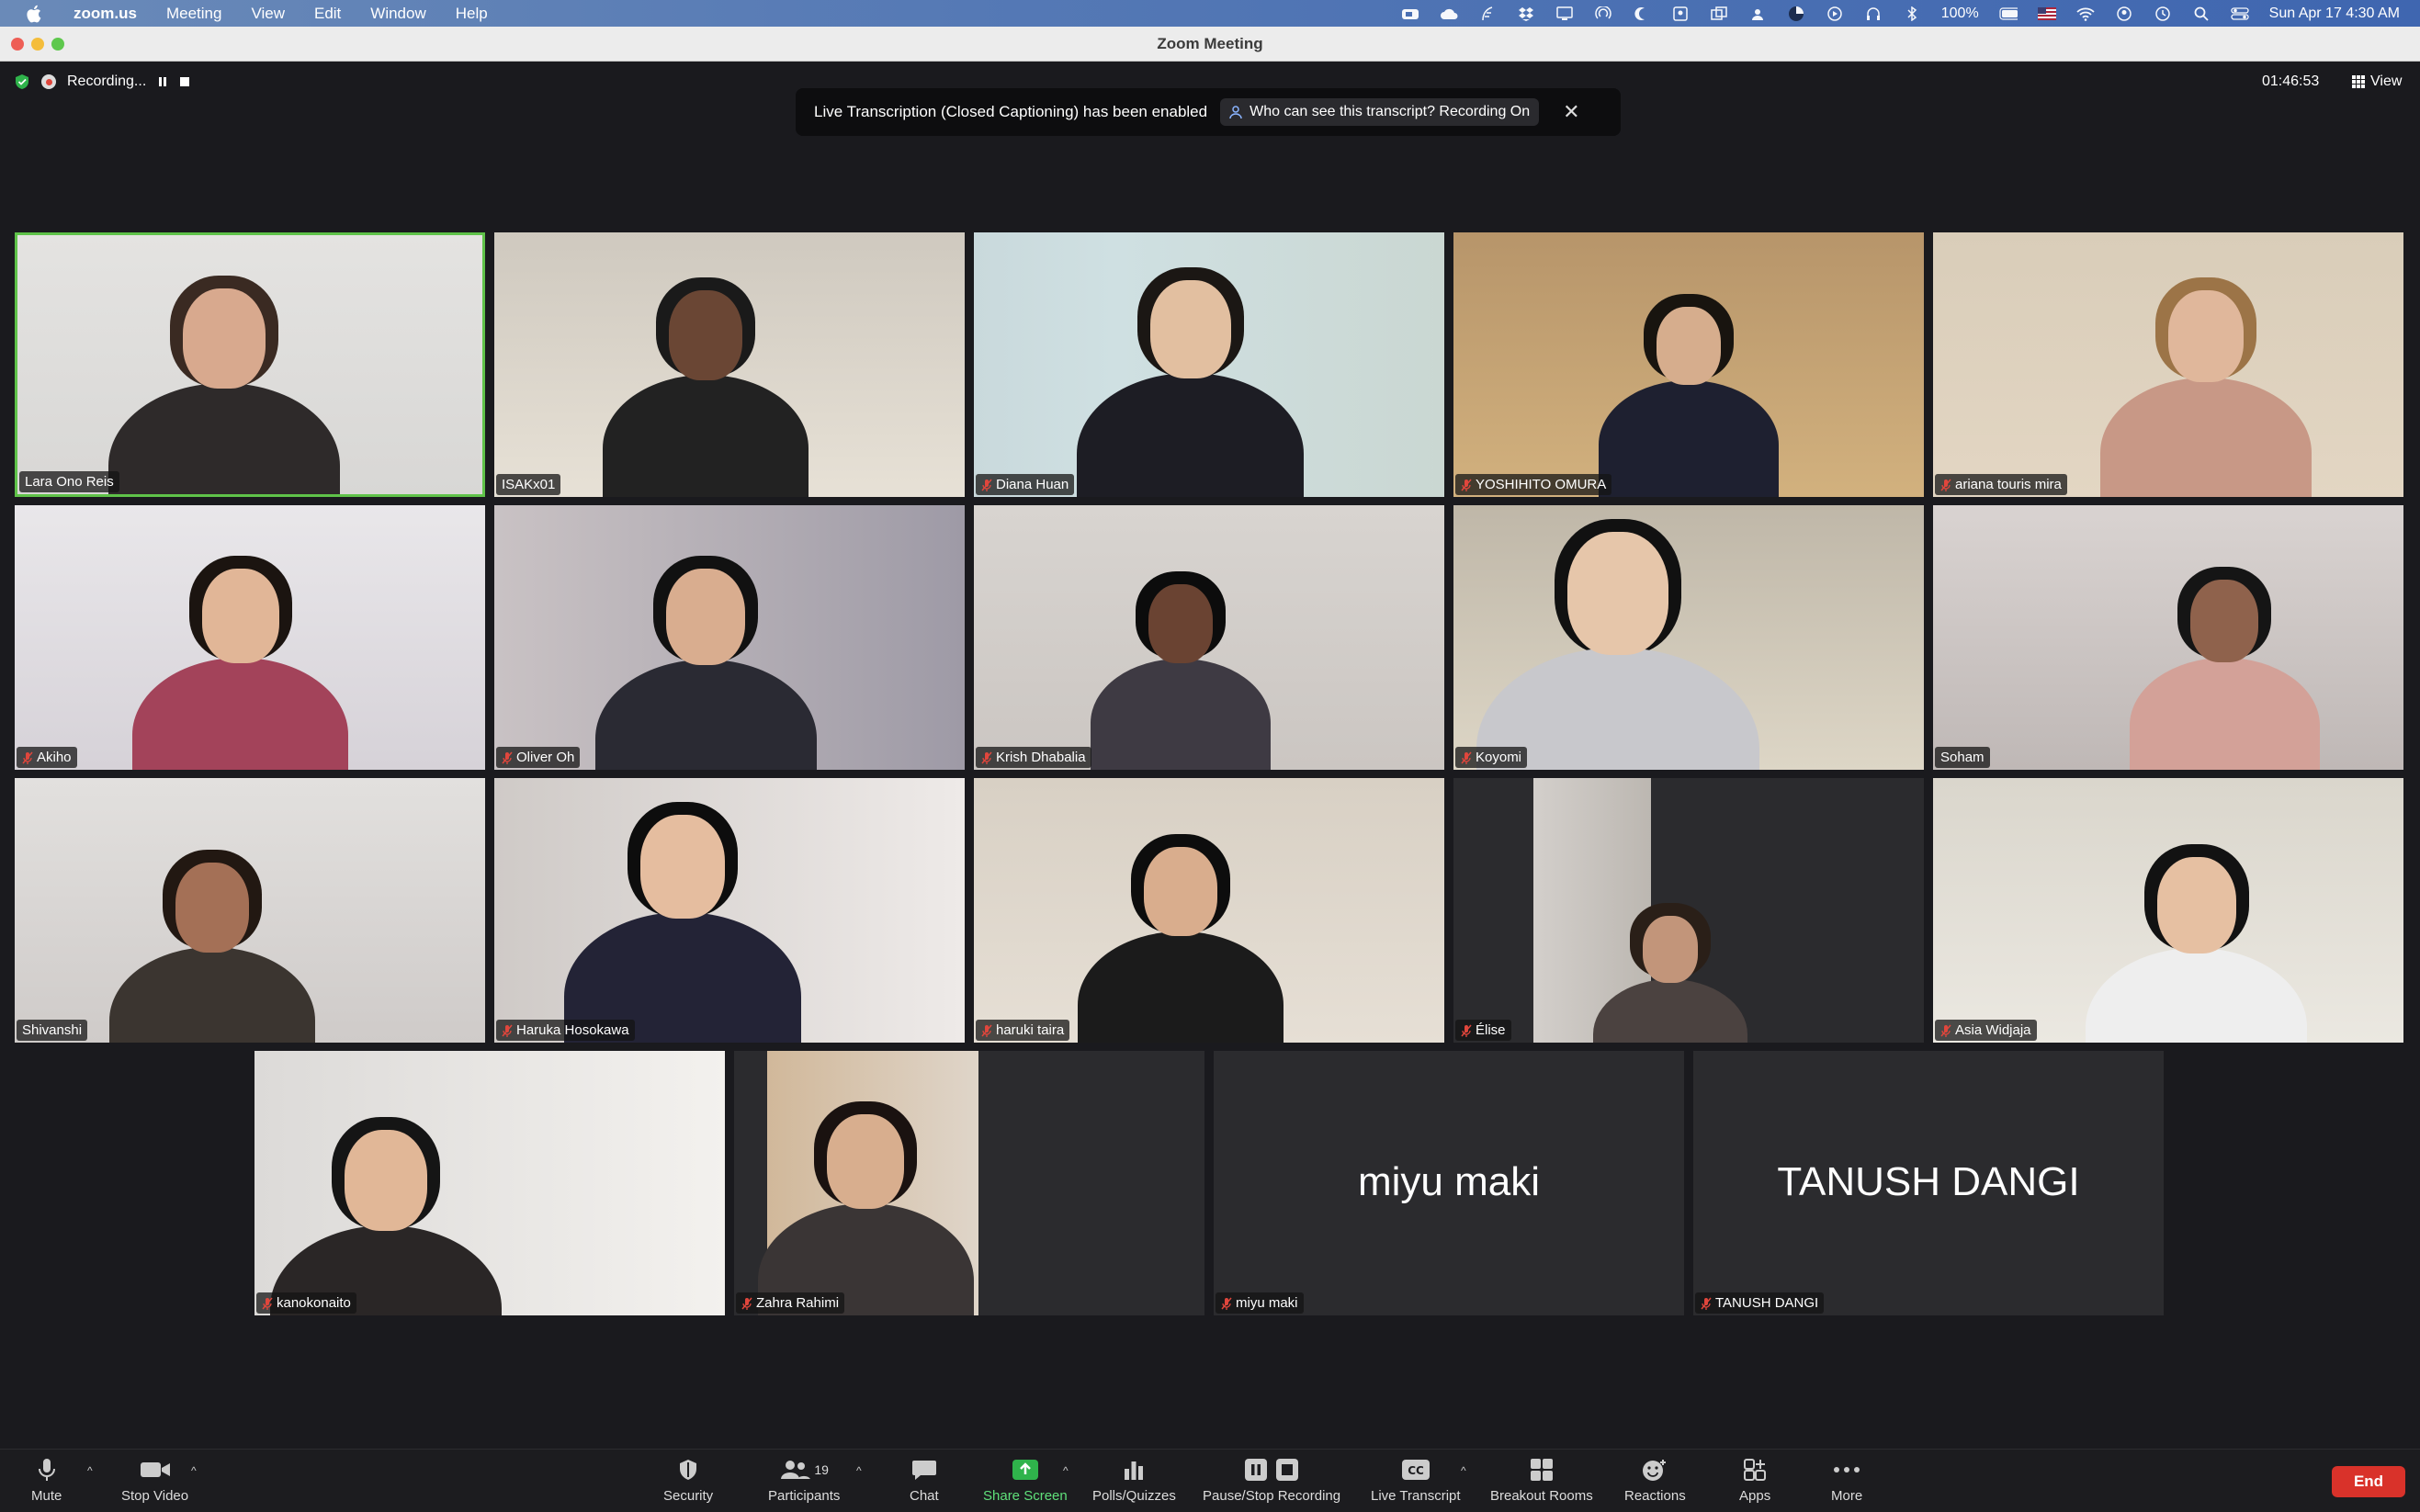  What do you see at coordinates (1449, 13) in the screenshot?
I see `cloud-icon` at bounding box center [1449, 13].